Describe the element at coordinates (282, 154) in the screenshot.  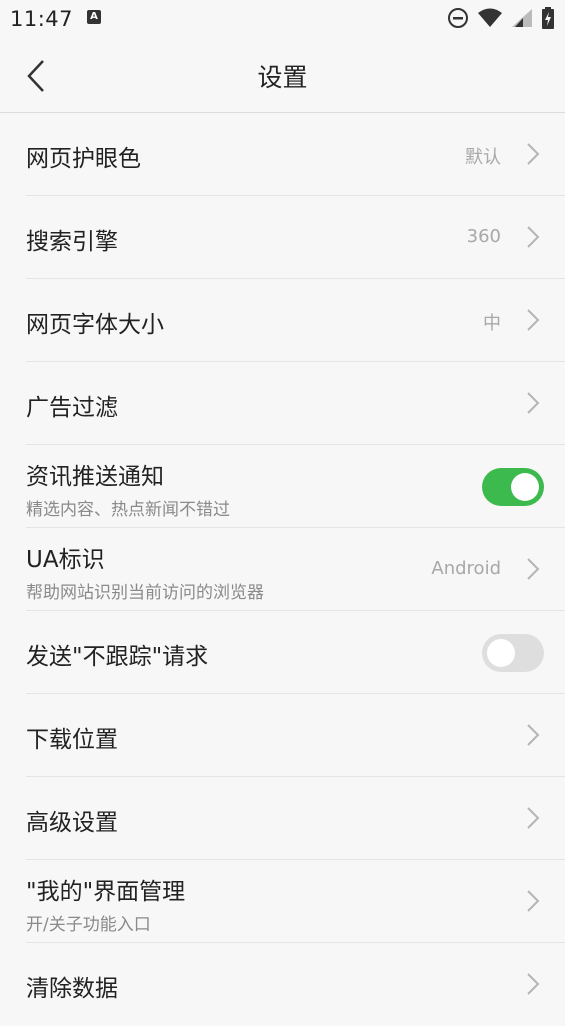
I see `setting-eye-protection-color: 网页护眼色 默认` at that location.